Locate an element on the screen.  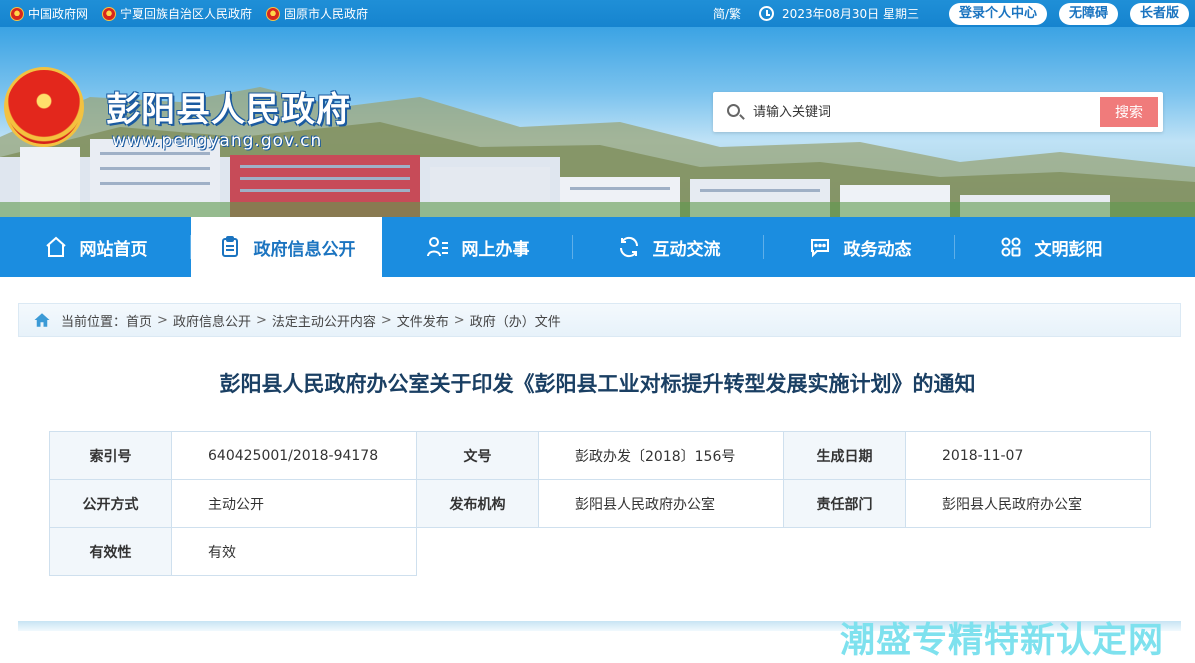
document-title: 彭阳县人民政府办公室关于印发《彭阳县工业对标提升转型发展实施计划》的通知 is located at coordinates (597, 384).